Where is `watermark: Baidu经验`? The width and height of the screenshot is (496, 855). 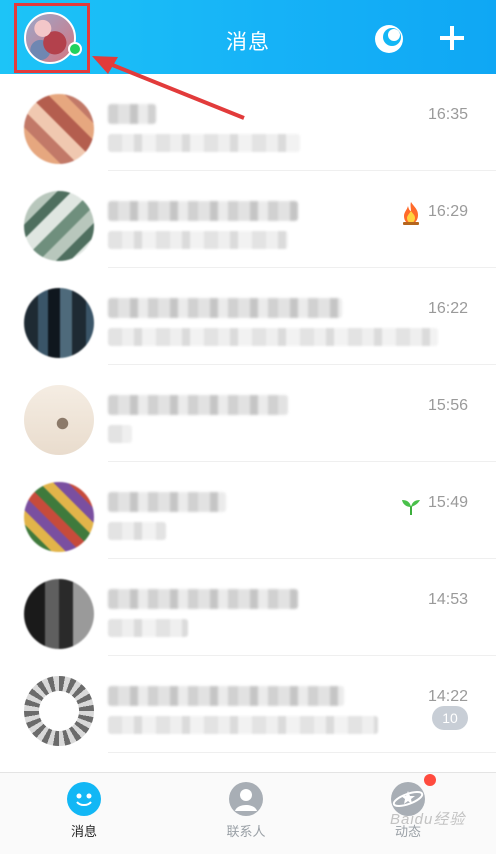
watermark: Baidu经验 is located at coordinates (428, 819).